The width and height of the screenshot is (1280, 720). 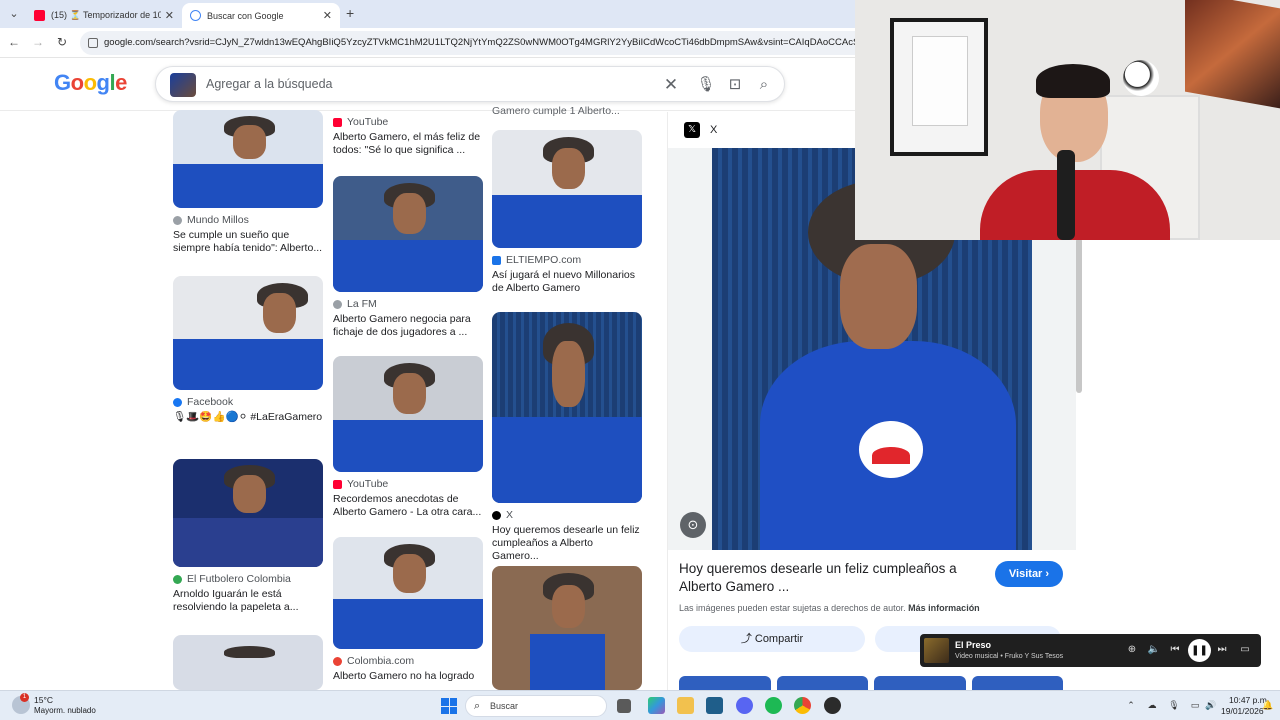 What do you see at coordinates (764, 85) in the screenshot?
I see `search-icon: ⌕` at bounding box center [764, 85].